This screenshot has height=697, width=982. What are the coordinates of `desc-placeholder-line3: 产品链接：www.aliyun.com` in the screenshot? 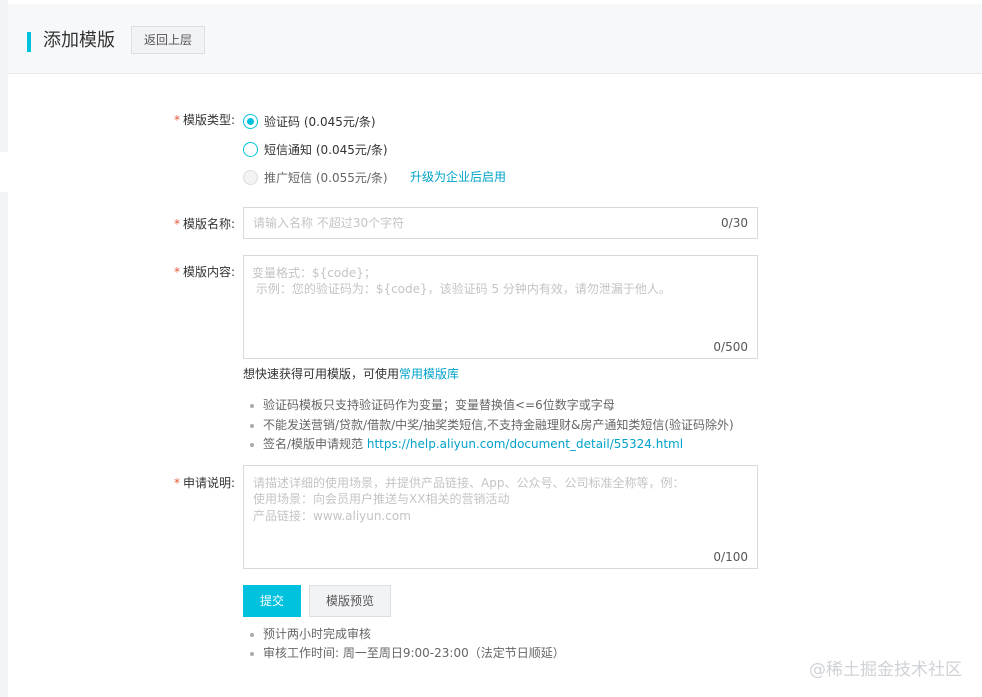 It's located at (332, 516).